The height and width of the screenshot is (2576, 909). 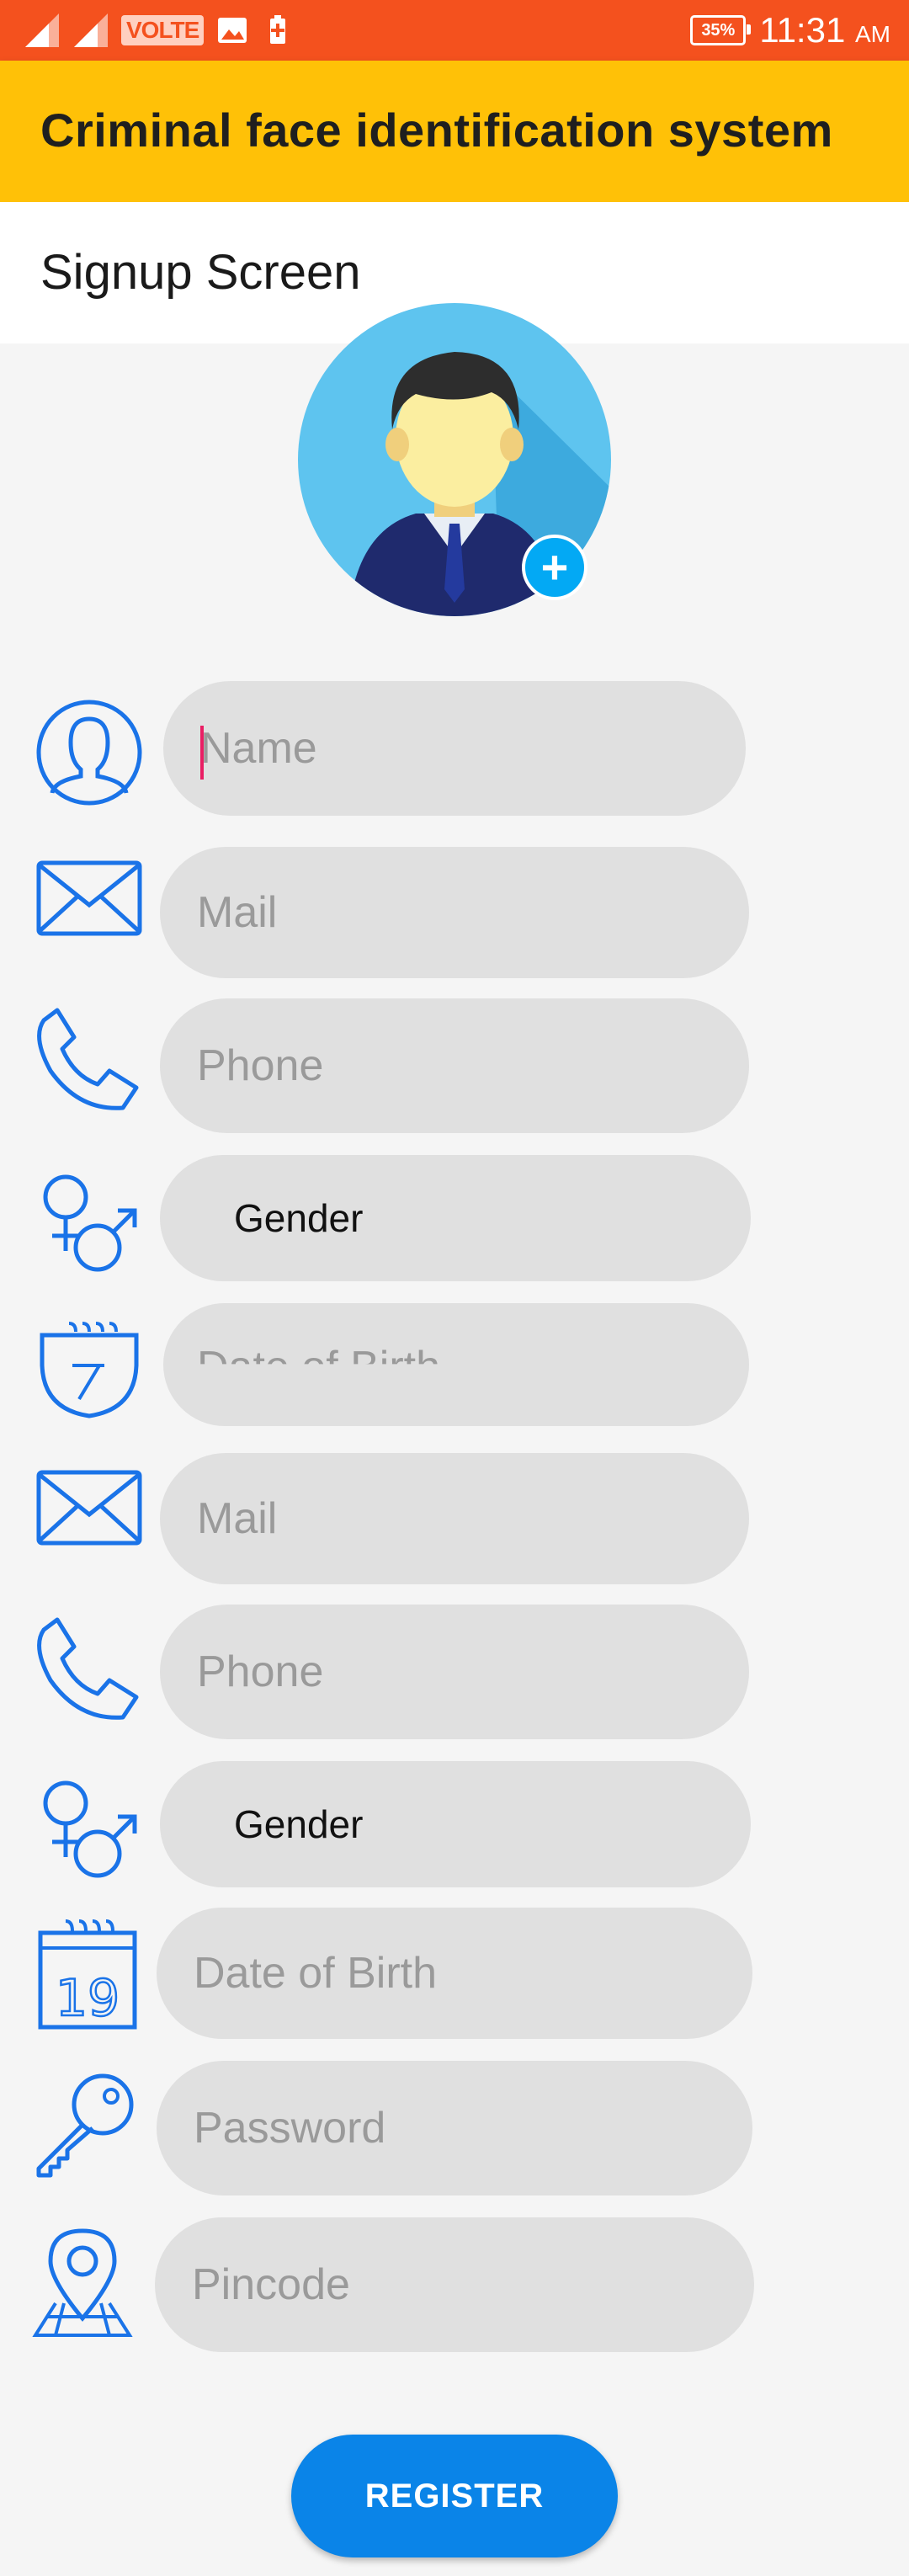 I want to click on password-input, so click(x=454, y=2128).